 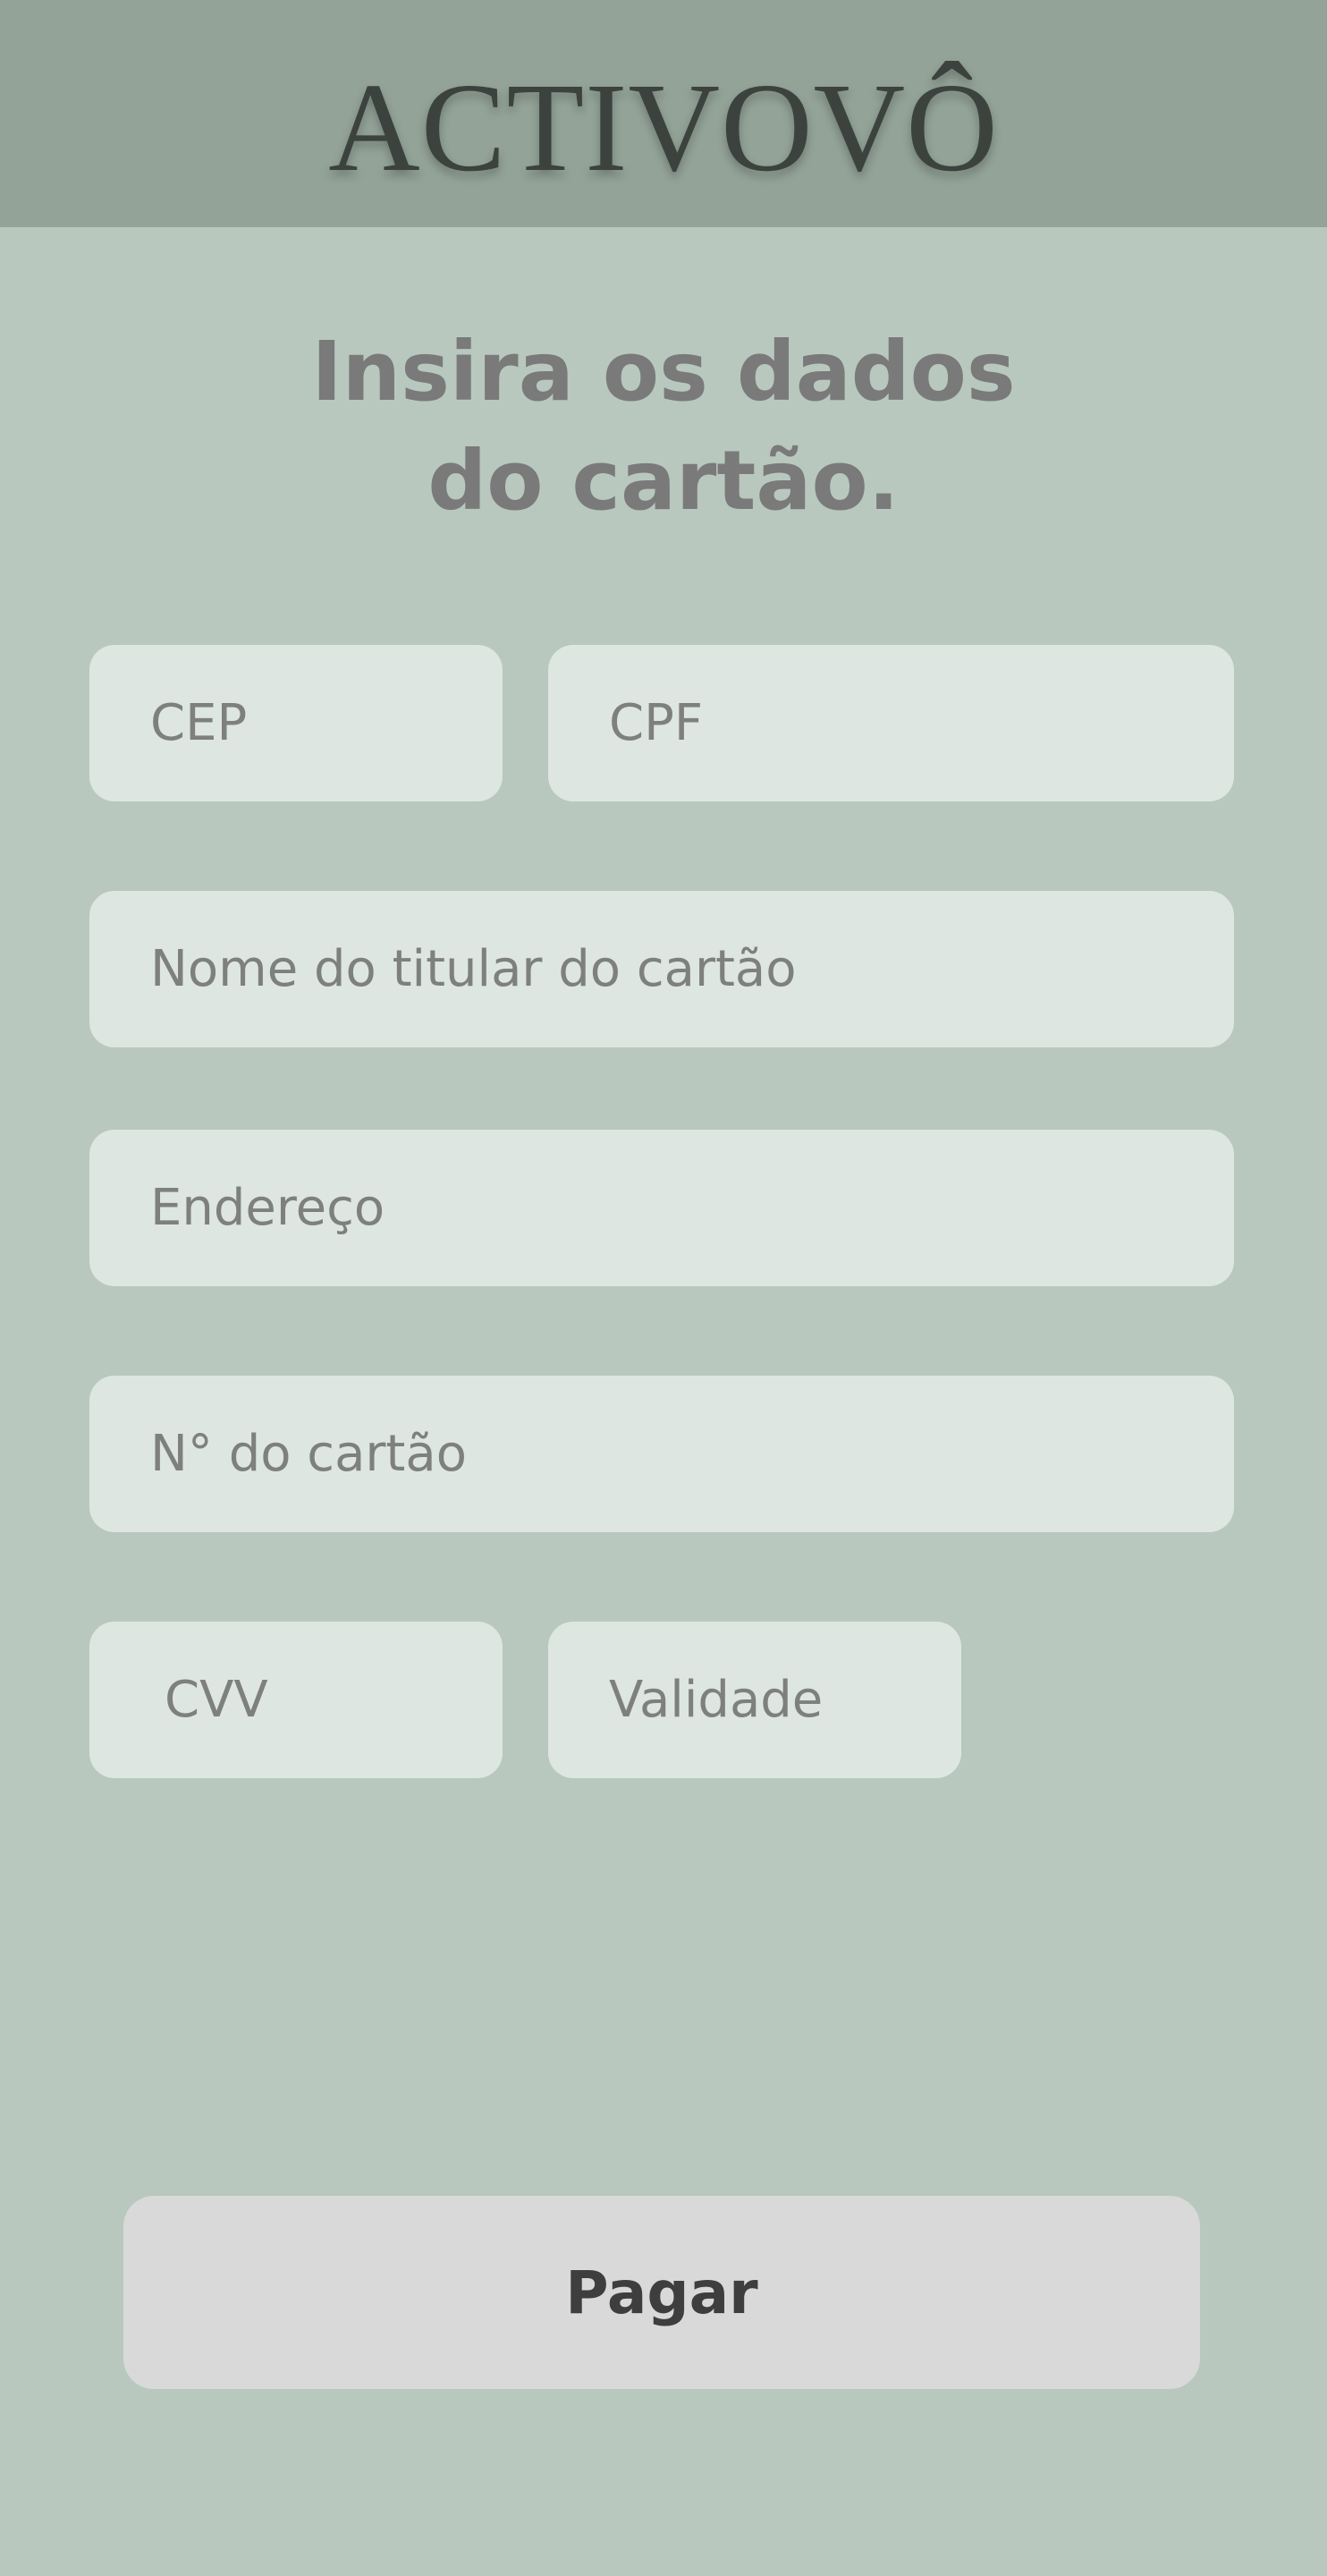 What do you see at coordinates (891, 723) in the screenshot?
I see `cpf-field` at bounding box center [891, 723].